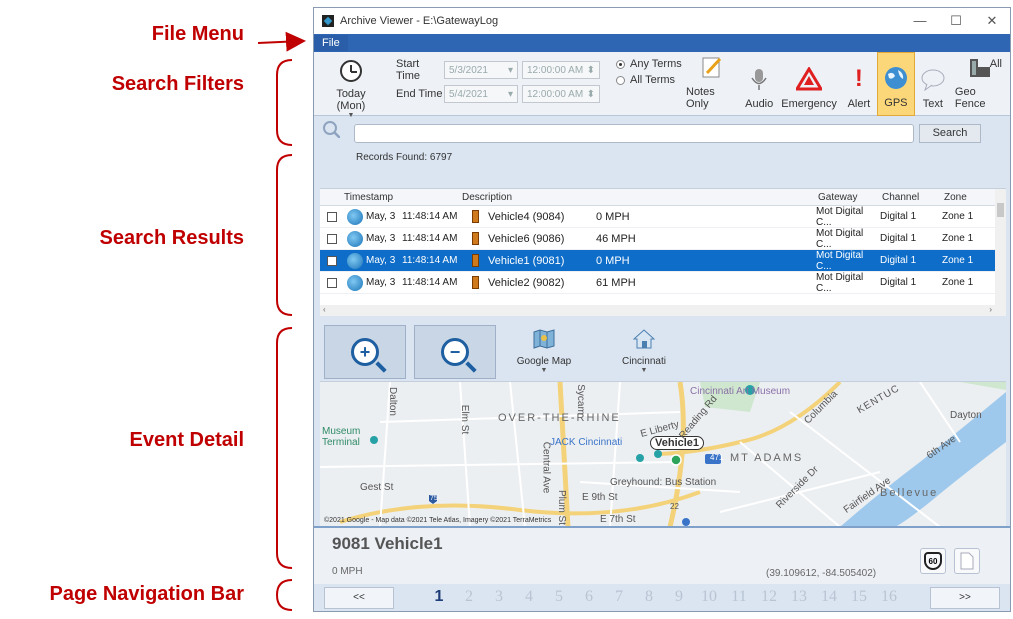 The width and height of the screenshot is (1013, 619). What do you see at coordinates (403, 197) in the screenshot?
I see `col-timestamp: Timestamp` at bounding box center [403, 197].